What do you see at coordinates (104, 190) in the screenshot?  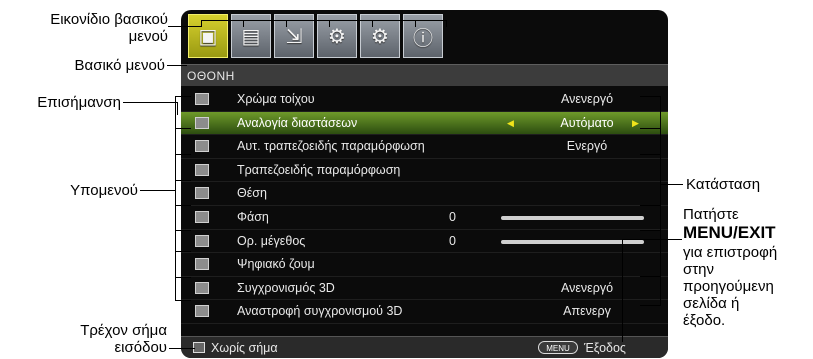 I see `callout-submenu: Υπομενού` at bounding box center [104, 190].